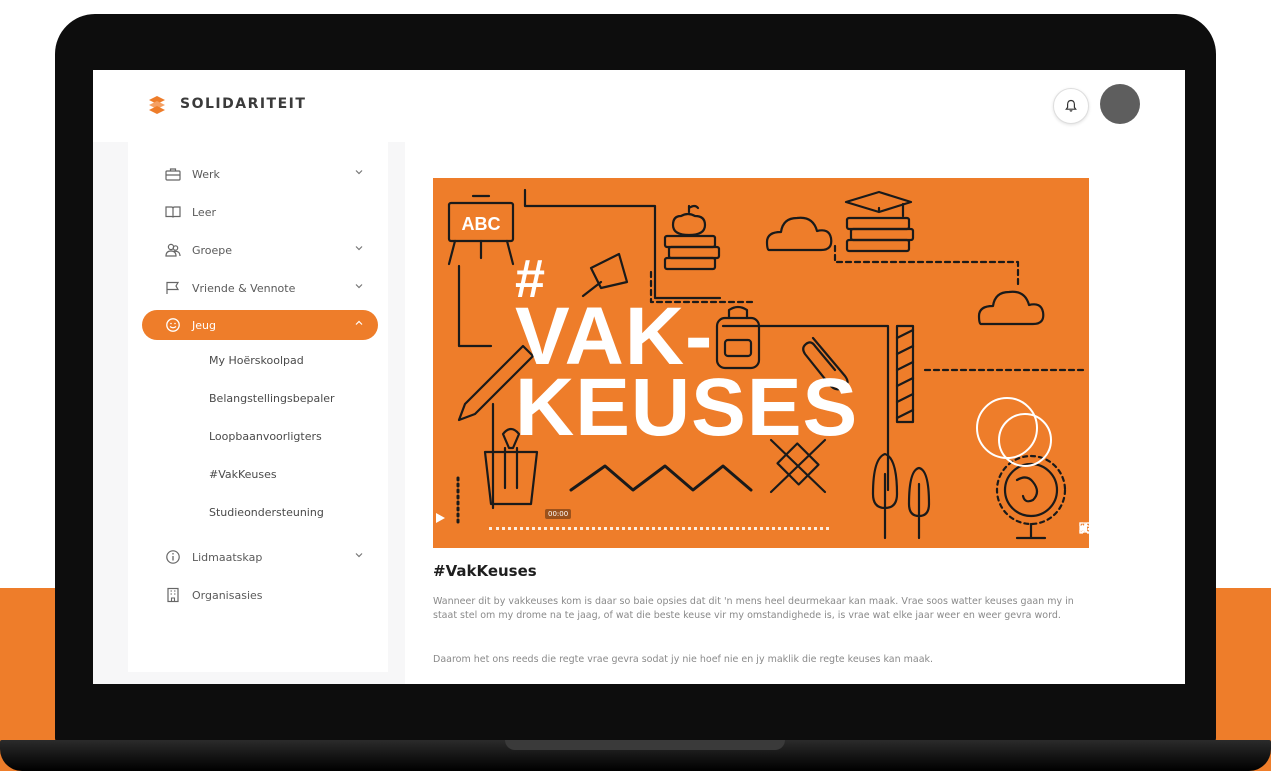 This screenshot has width=1271, height=771. Describe the element at coordinates (266, 512) in the screenshot. I see `sub-item-studieondersteuning: Studieondersteuning` at that location.